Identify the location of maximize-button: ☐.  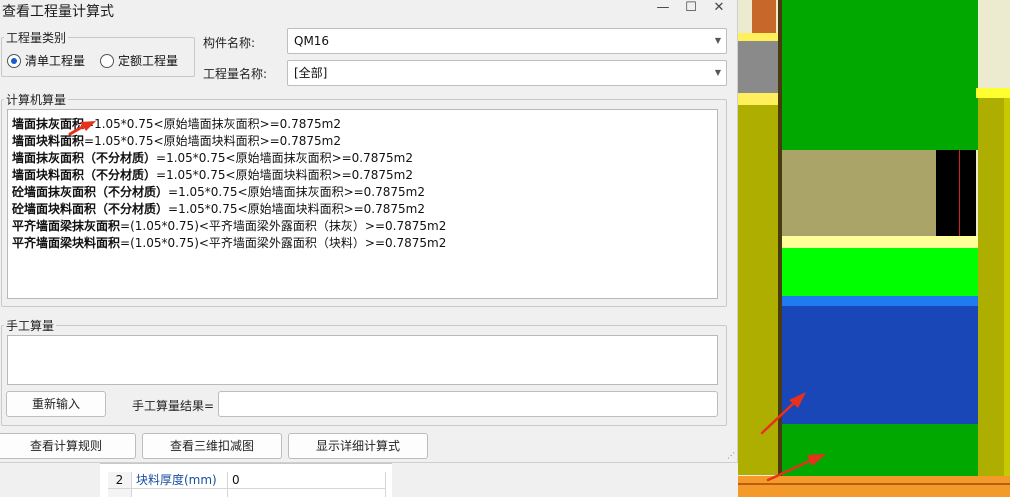
(691, 8).